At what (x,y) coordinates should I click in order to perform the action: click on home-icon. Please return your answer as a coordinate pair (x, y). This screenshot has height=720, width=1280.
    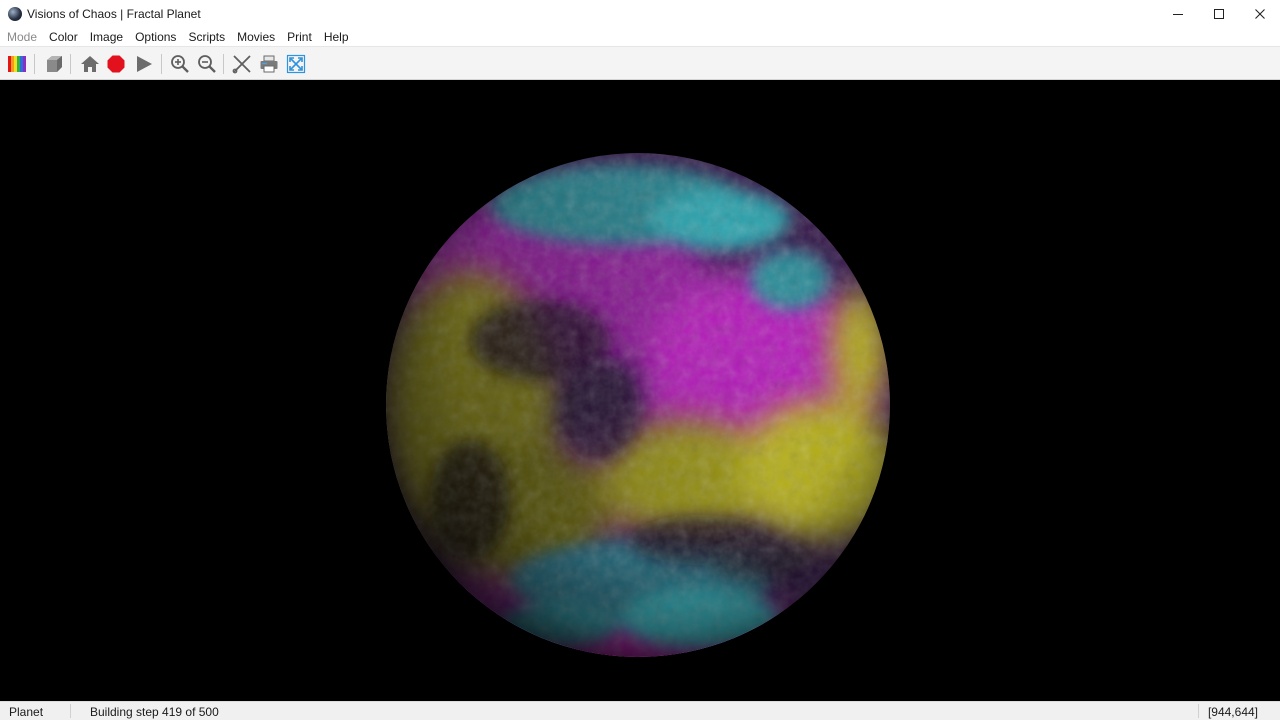
    Looking at the image, I should click on (90, 64).